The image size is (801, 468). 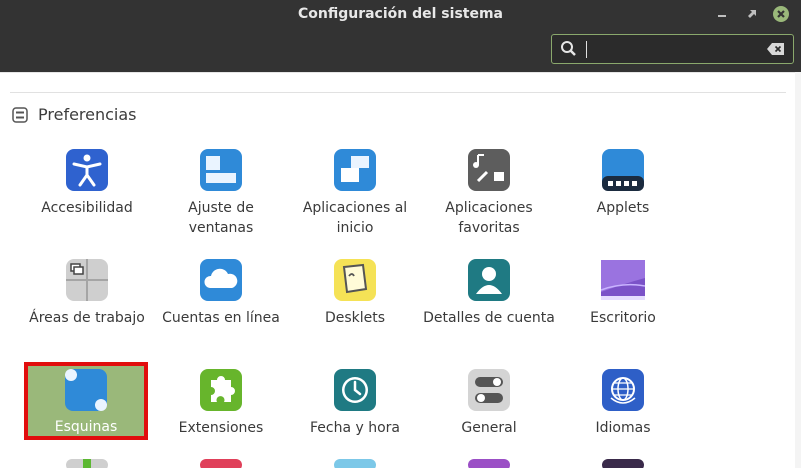 What do you see at coordinates (87, 208) in the screenshot?
I see `item-label: Accesibilidad` at bounding box center [87, 208].